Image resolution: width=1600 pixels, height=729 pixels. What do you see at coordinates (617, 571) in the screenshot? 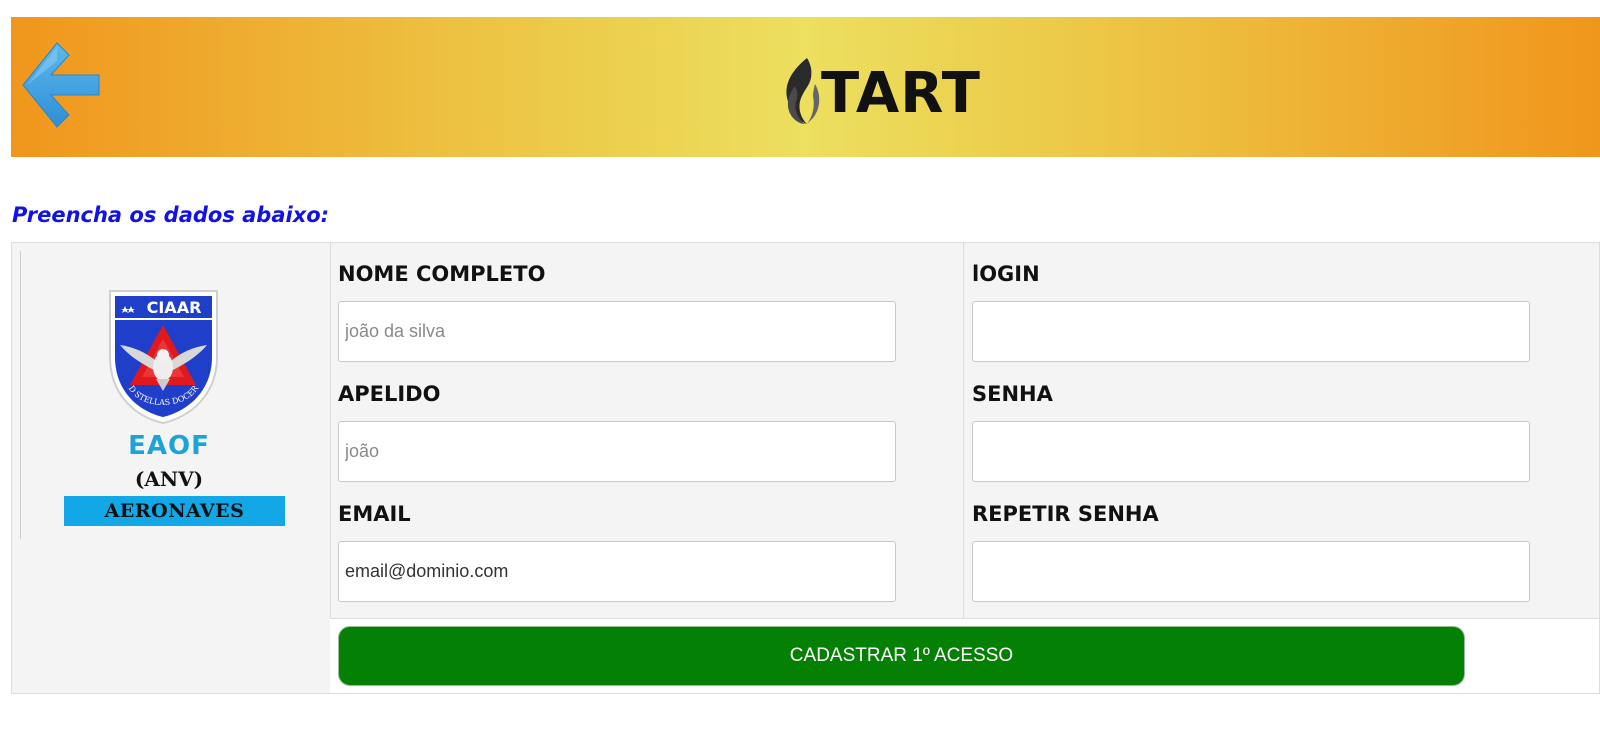
I see `email-input` at bounding box center [617, 571].